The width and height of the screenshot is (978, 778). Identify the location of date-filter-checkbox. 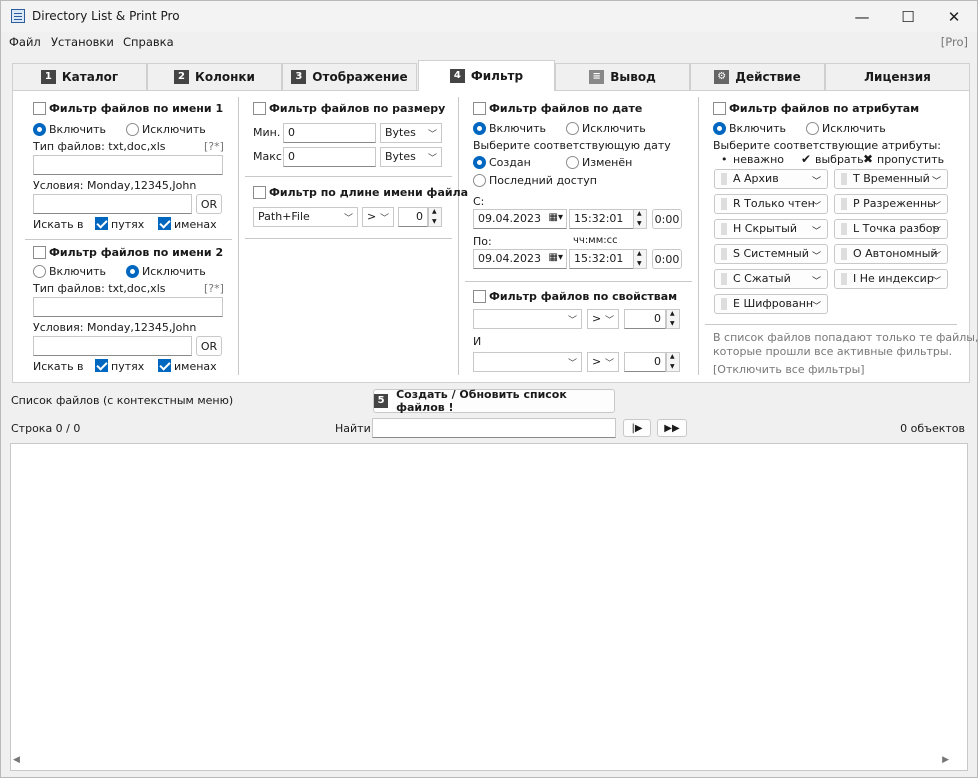
(479, 108).